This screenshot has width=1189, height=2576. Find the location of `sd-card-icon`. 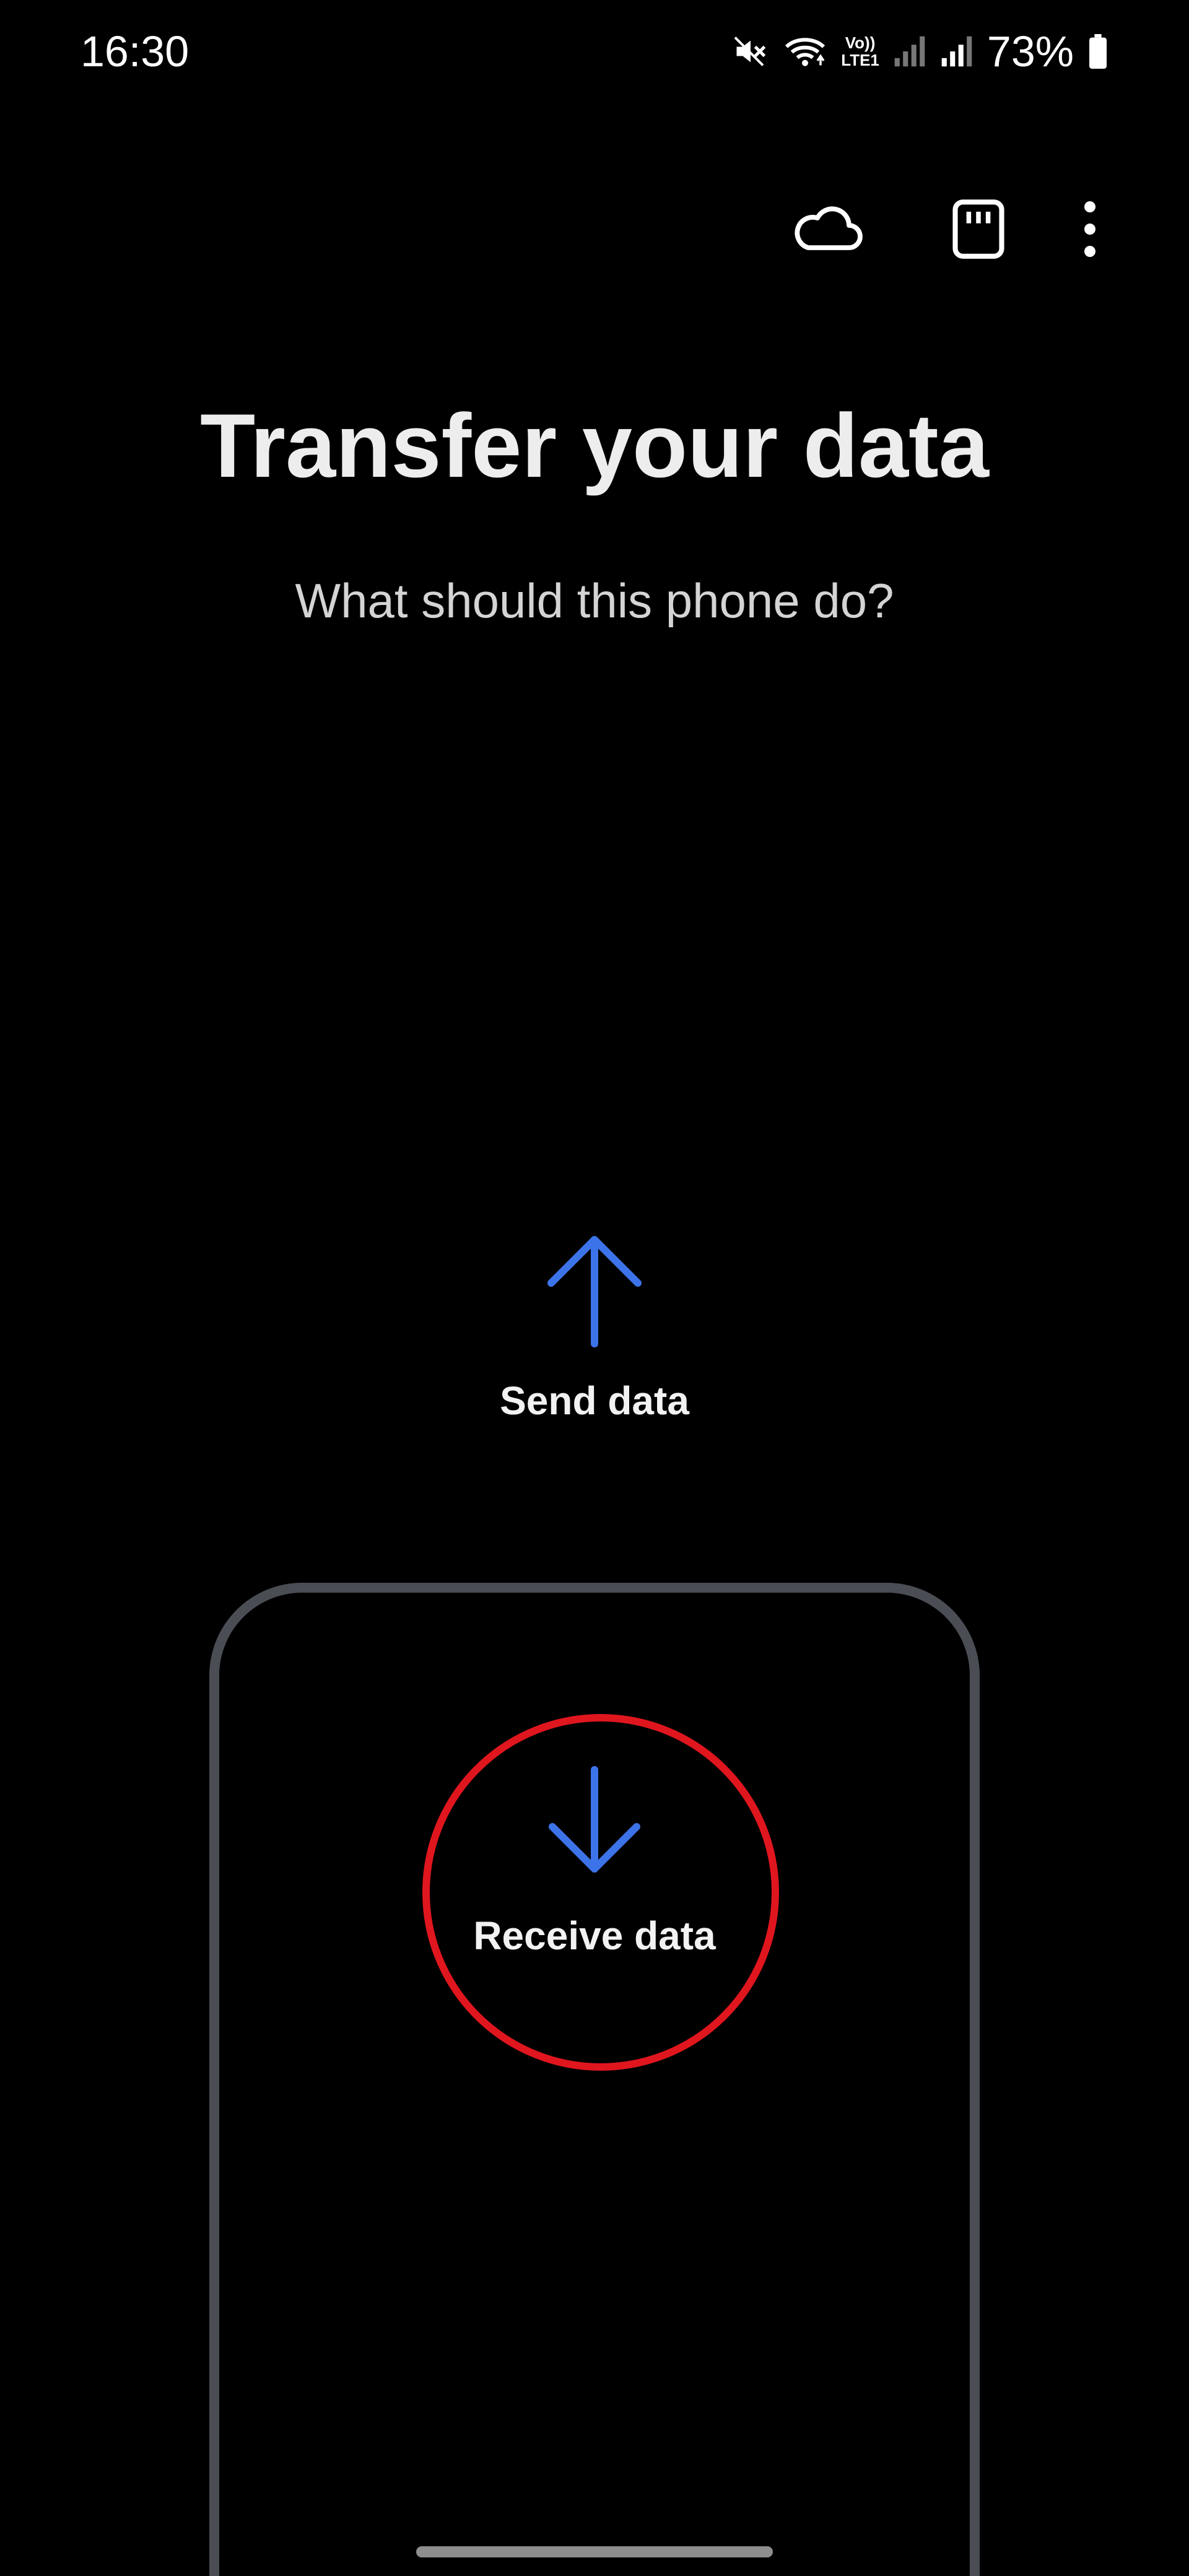

sd-card-icon is located at coordinates (978, 229).